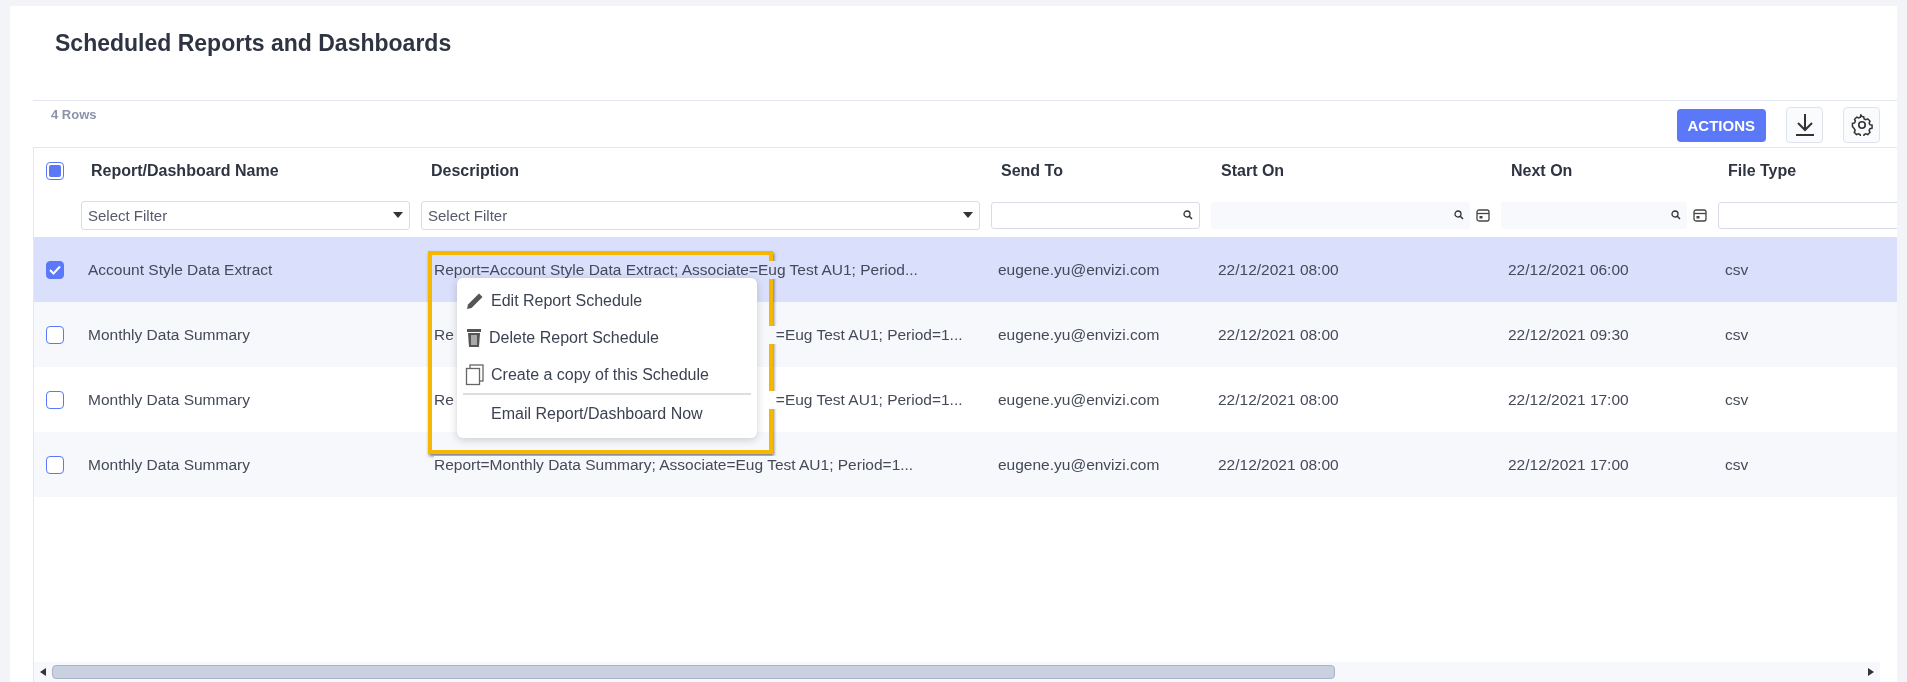 The height and width of the screenshot is (682, 1907). What do you see at coordinates (180, 269) in the screenshot?
I see `table-cell-text: Account Style Data Extract` at bounding box center [180, 269].